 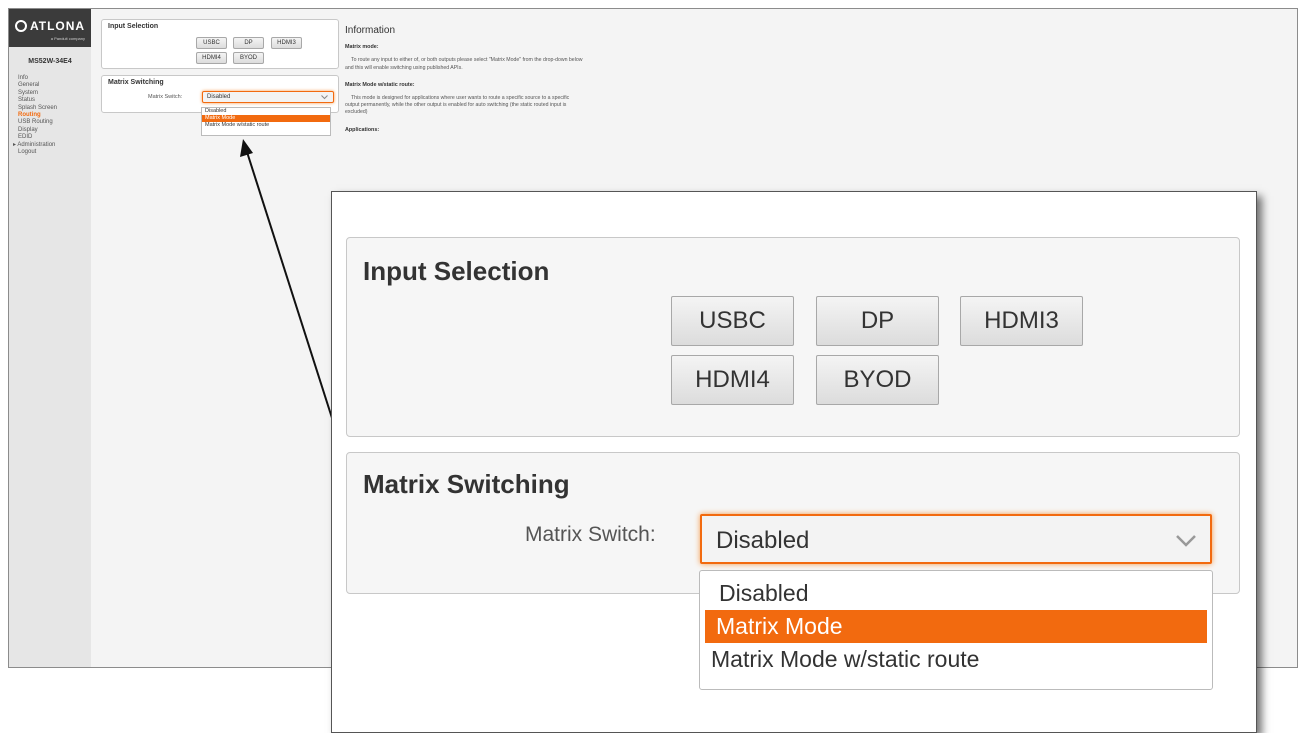 I want to click on zoom-option-matrix-mode-static: Matrix Mode w/static route, so click(x=956, y=659).